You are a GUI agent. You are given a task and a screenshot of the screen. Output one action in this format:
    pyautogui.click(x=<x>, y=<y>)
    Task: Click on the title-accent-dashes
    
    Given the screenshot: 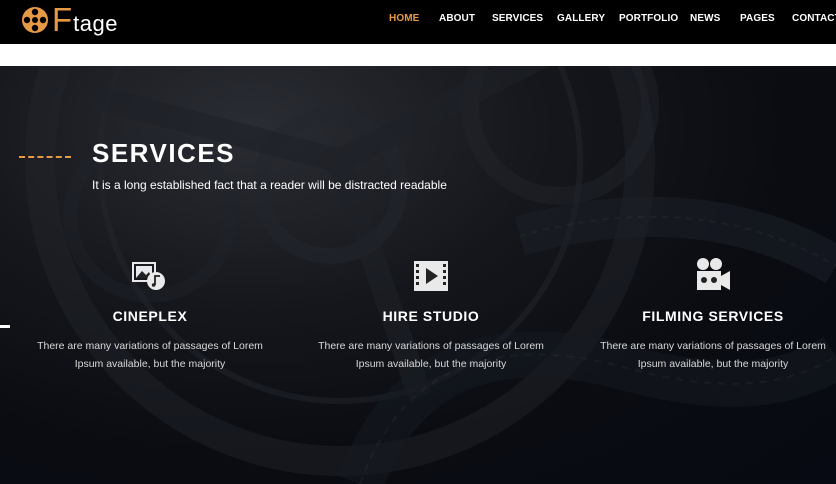 What is the action you would take?
    pyautogui.click(x=45, y=157)
    